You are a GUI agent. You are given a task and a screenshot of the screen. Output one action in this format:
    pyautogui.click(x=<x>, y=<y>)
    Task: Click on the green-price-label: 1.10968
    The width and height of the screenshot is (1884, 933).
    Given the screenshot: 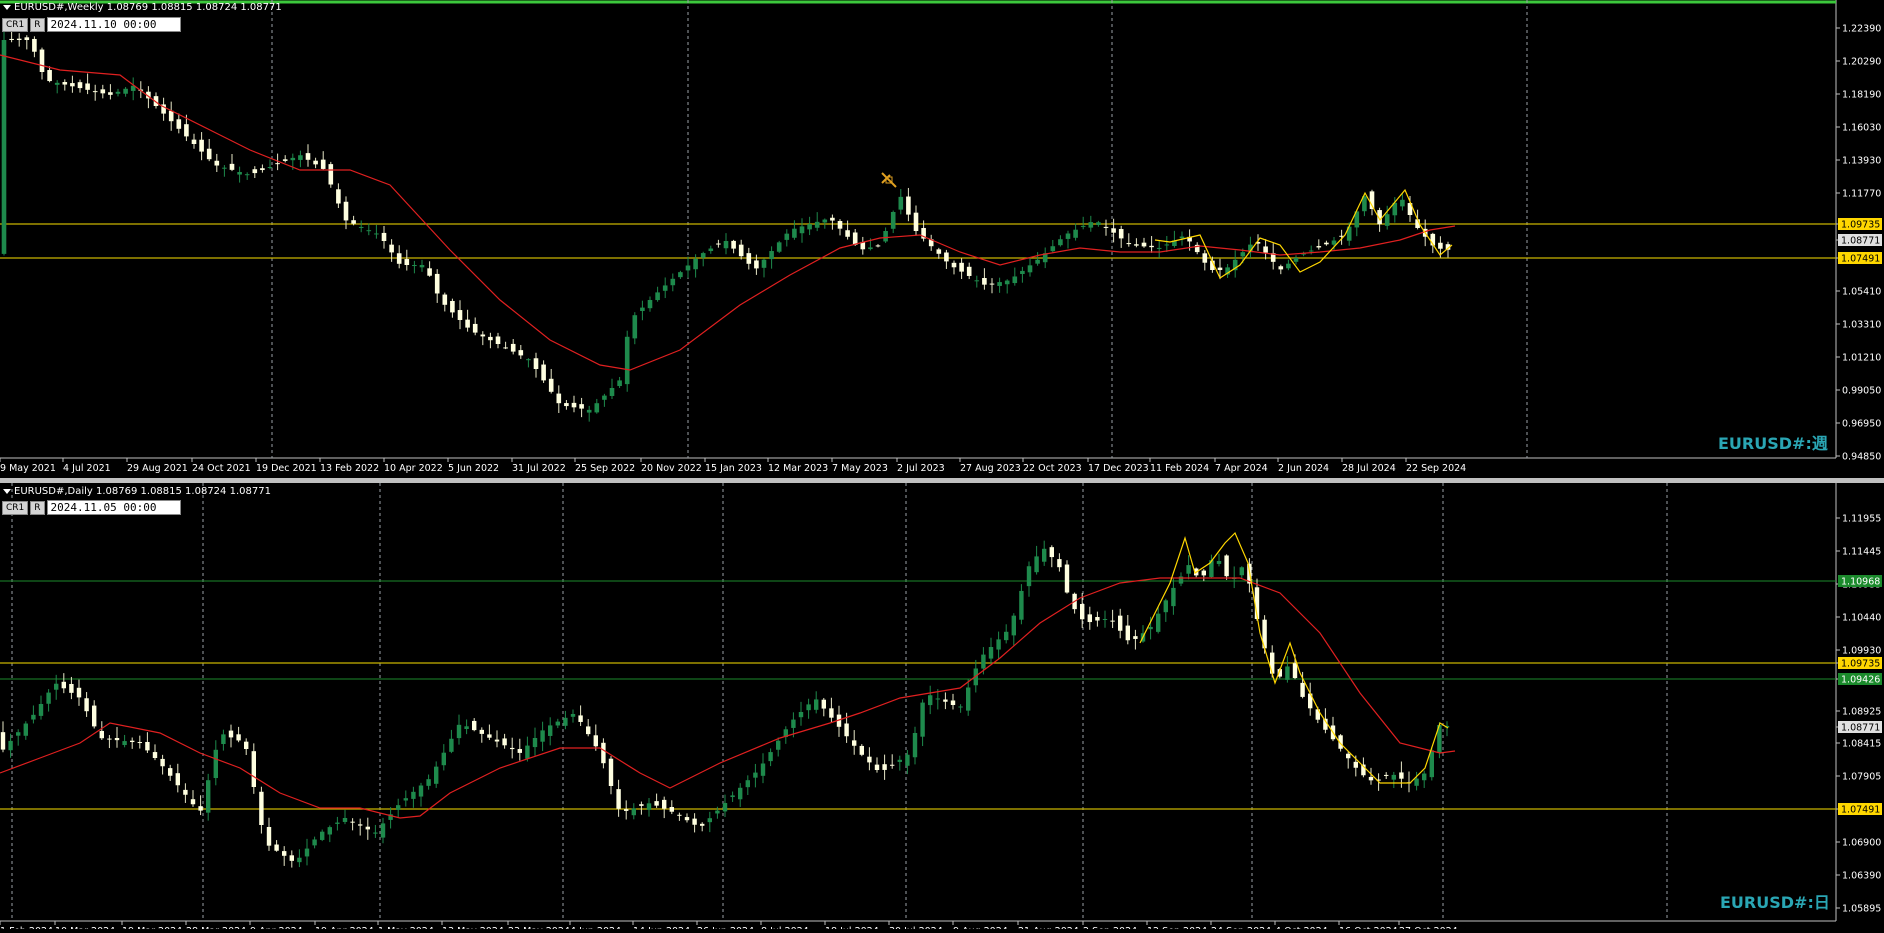 What is the action you would take?
    pyautogui.click(x=1860, y=582)
    